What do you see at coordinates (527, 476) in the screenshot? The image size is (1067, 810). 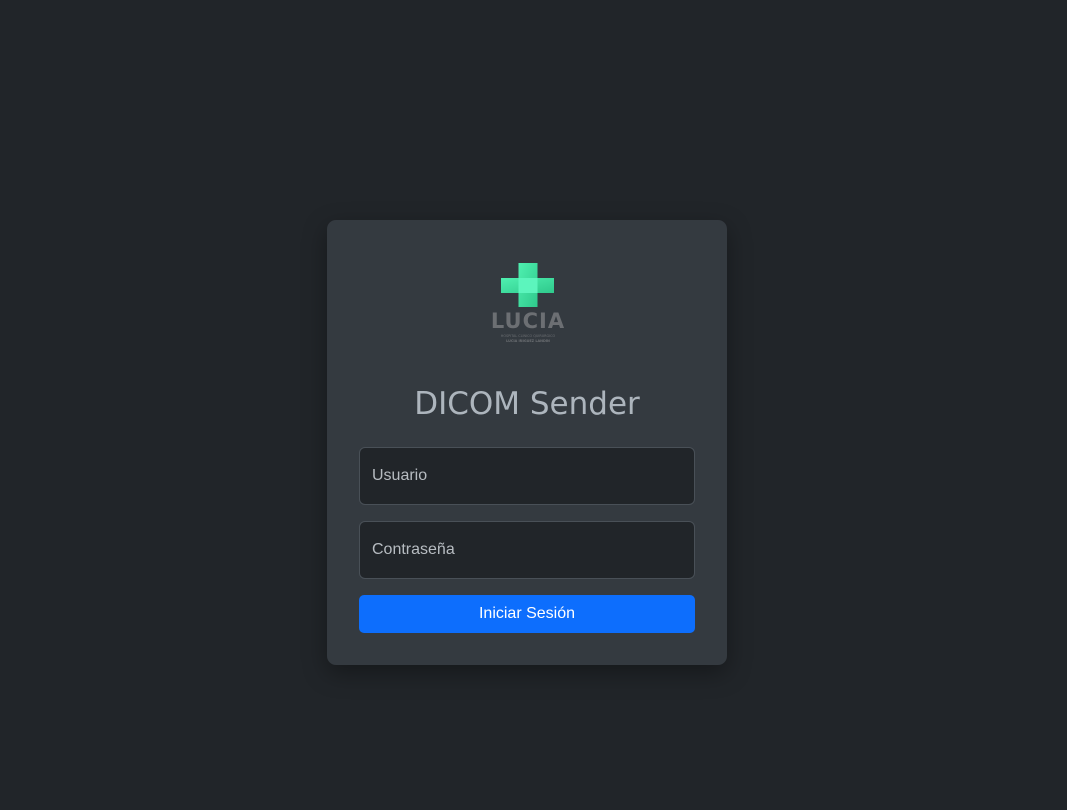 I see `username-field` at bounding box center [527, 476].